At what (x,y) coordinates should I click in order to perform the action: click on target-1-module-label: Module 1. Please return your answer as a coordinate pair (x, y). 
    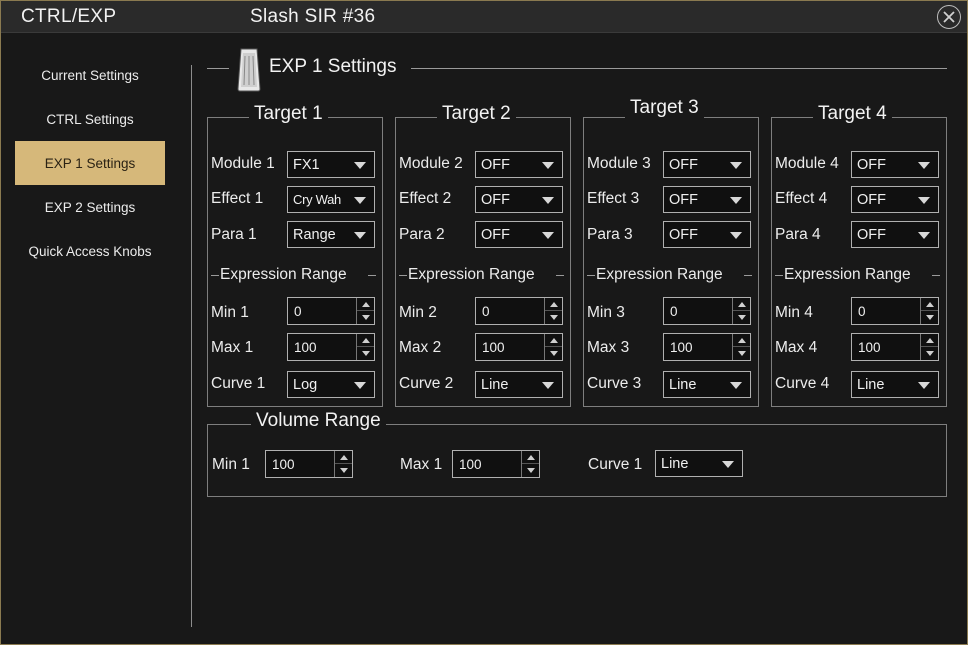
    Looking at the image, I should click on (243, 163).